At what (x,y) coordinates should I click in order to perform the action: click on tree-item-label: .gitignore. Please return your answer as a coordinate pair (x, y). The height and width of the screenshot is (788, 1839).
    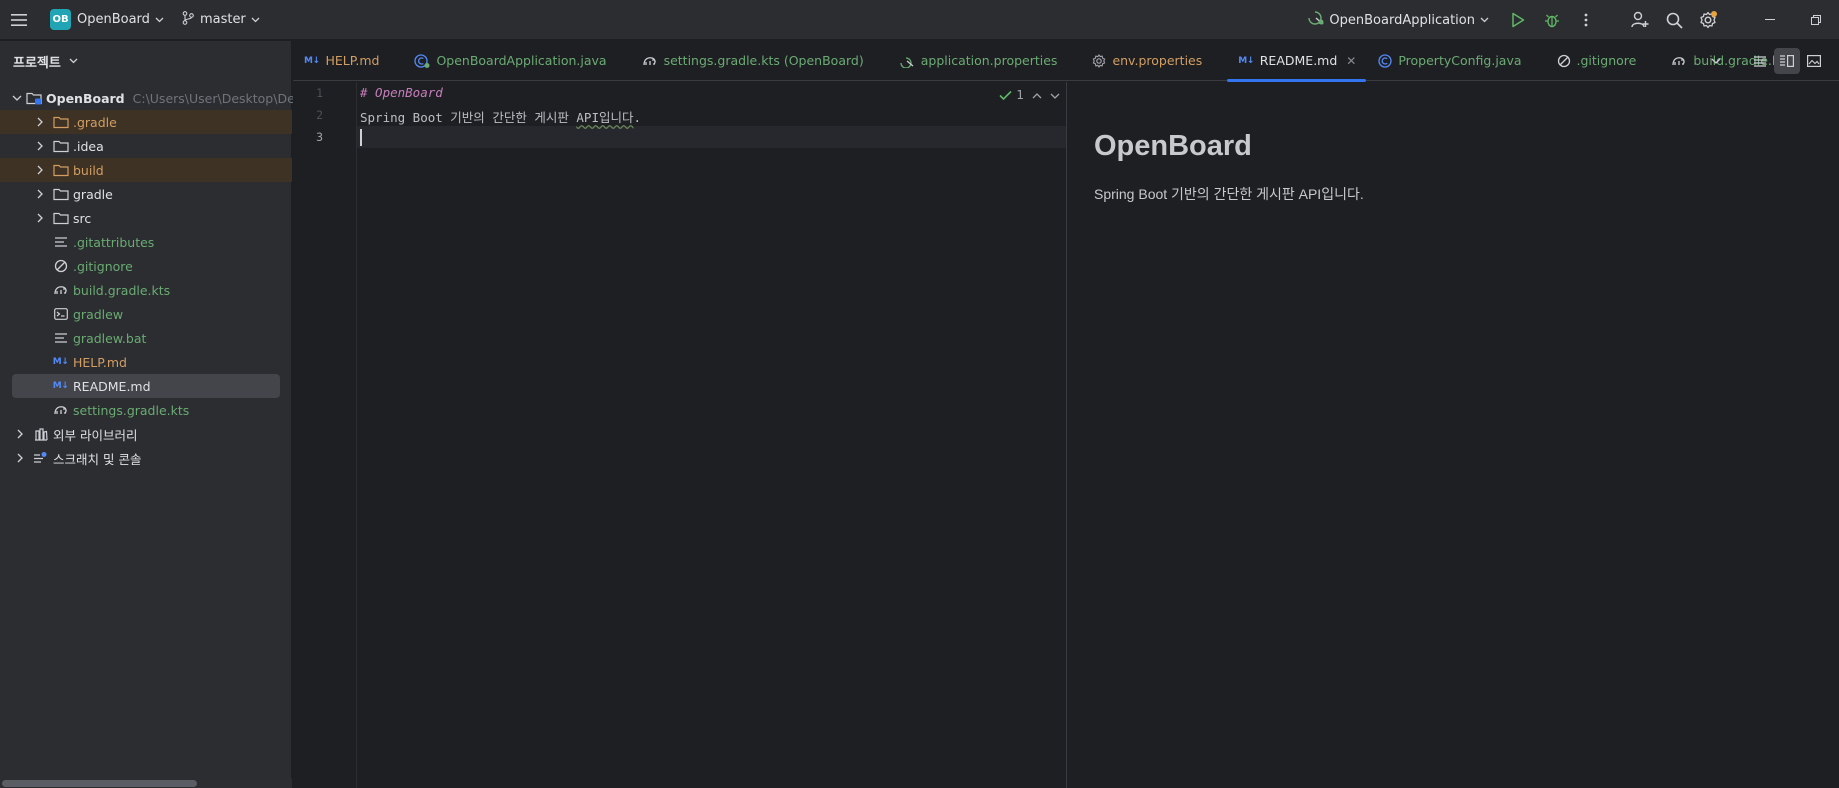
    Looking at the image, I should click on (103, 266).